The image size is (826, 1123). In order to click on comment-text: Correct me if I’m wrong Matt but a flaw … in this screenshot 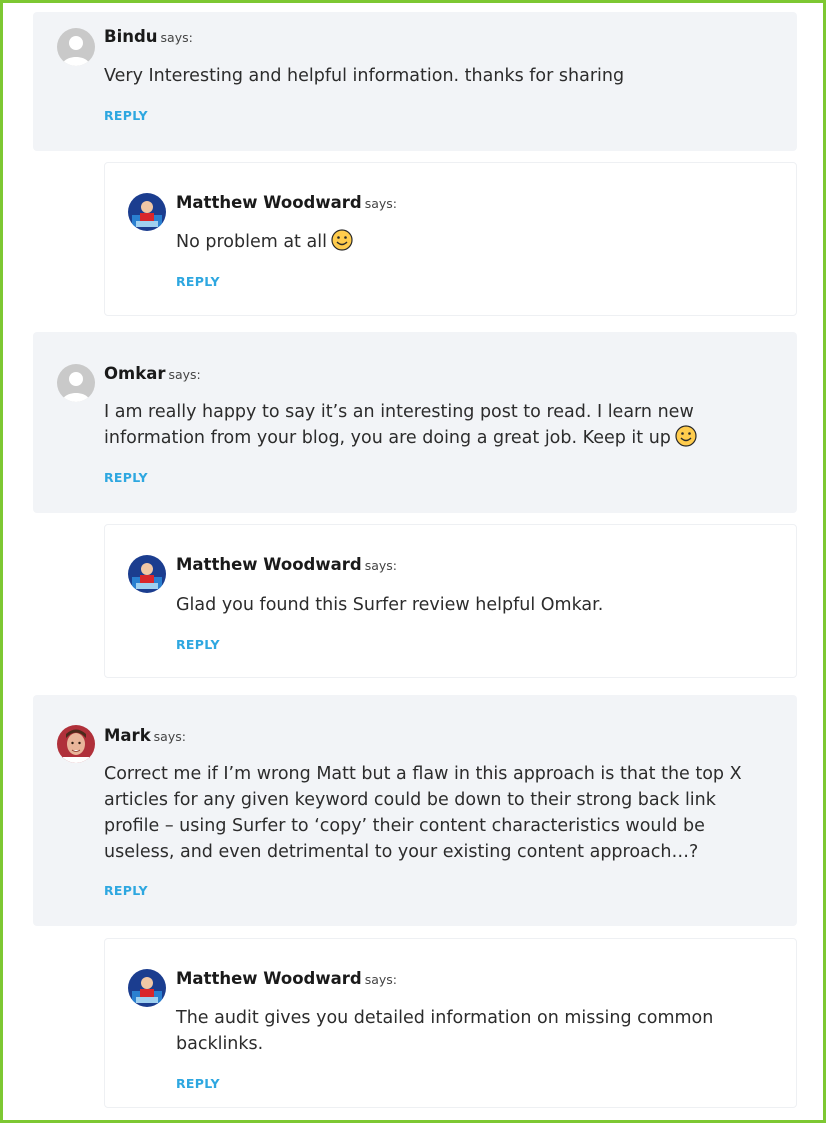, I will do `click(423, 813)`.